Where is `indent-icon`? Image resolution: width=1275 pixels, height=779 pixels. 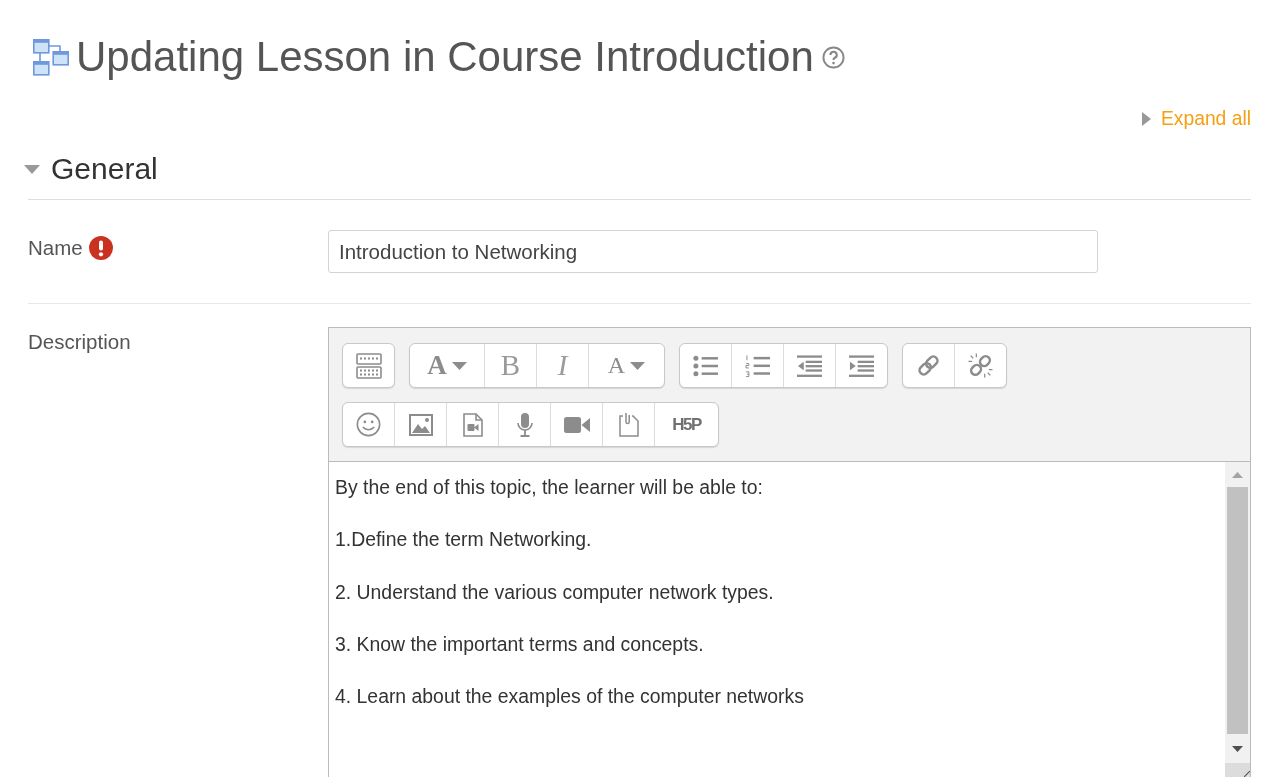
indent-icon is located at coordinates (861, 365).